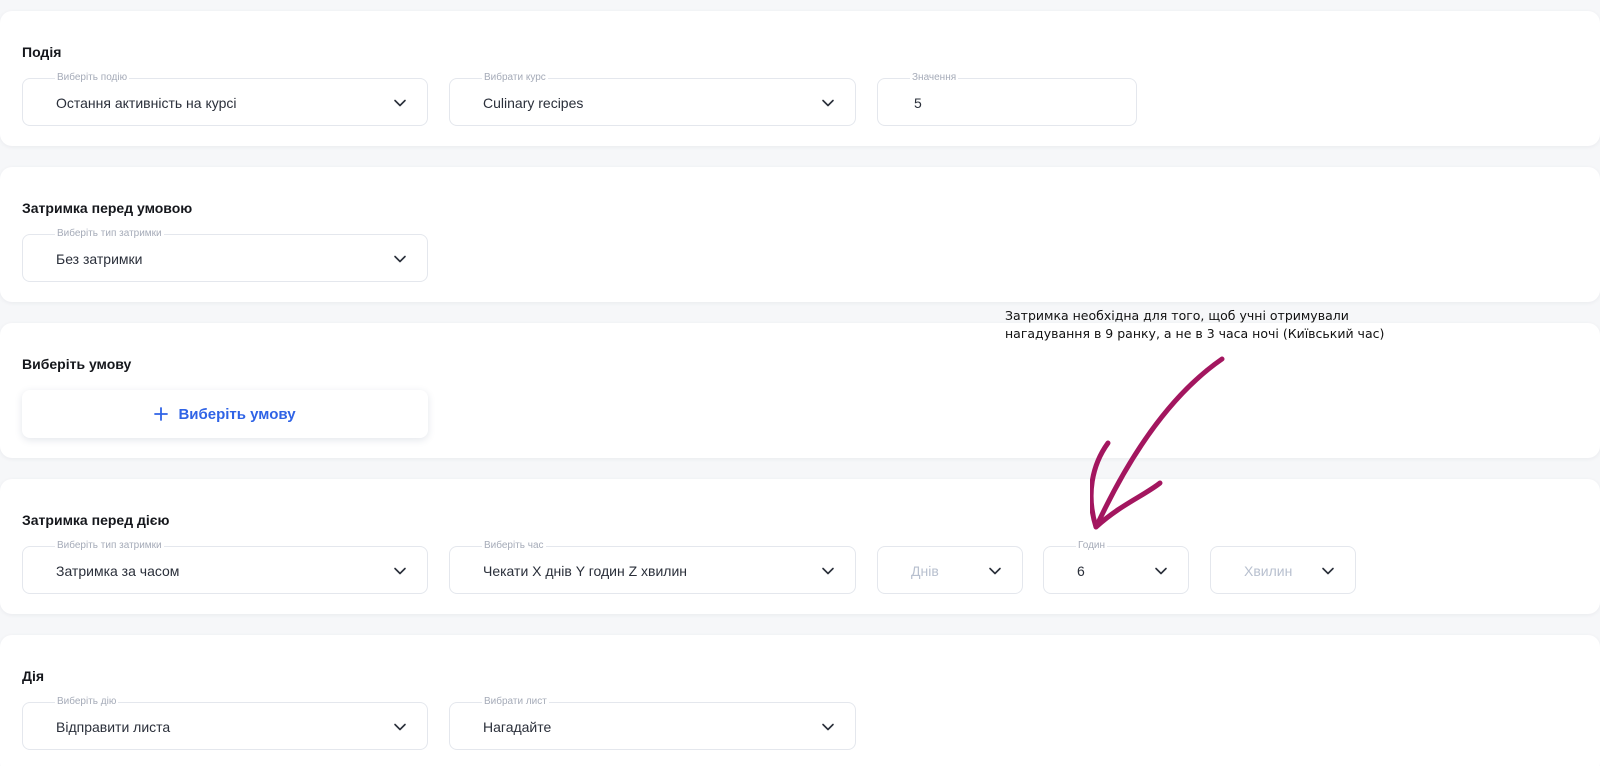 The width and height of the screenshot is (1600, 766). Describe the element at coordinates (514, 546) in the screenshot. I see `time-select-label: Виберіть час` at that location.